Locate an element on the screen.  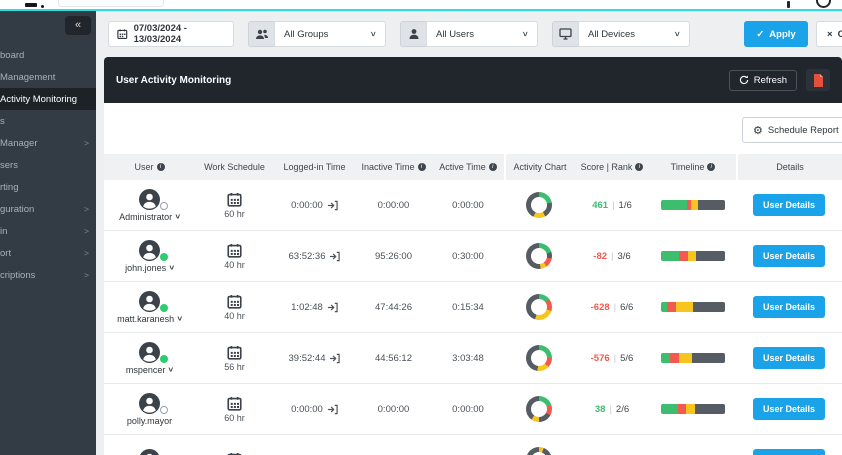
score-rank-cell: -576 | 5/6 is located at coordinates (612, 358).